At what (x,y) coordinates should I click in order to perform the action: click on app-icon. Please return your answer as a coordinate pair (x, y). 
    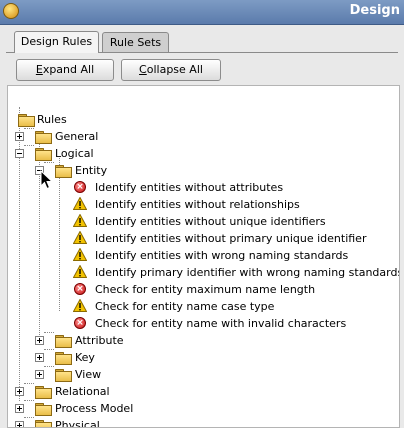
    Looking at the image, I should click on (11, 11).